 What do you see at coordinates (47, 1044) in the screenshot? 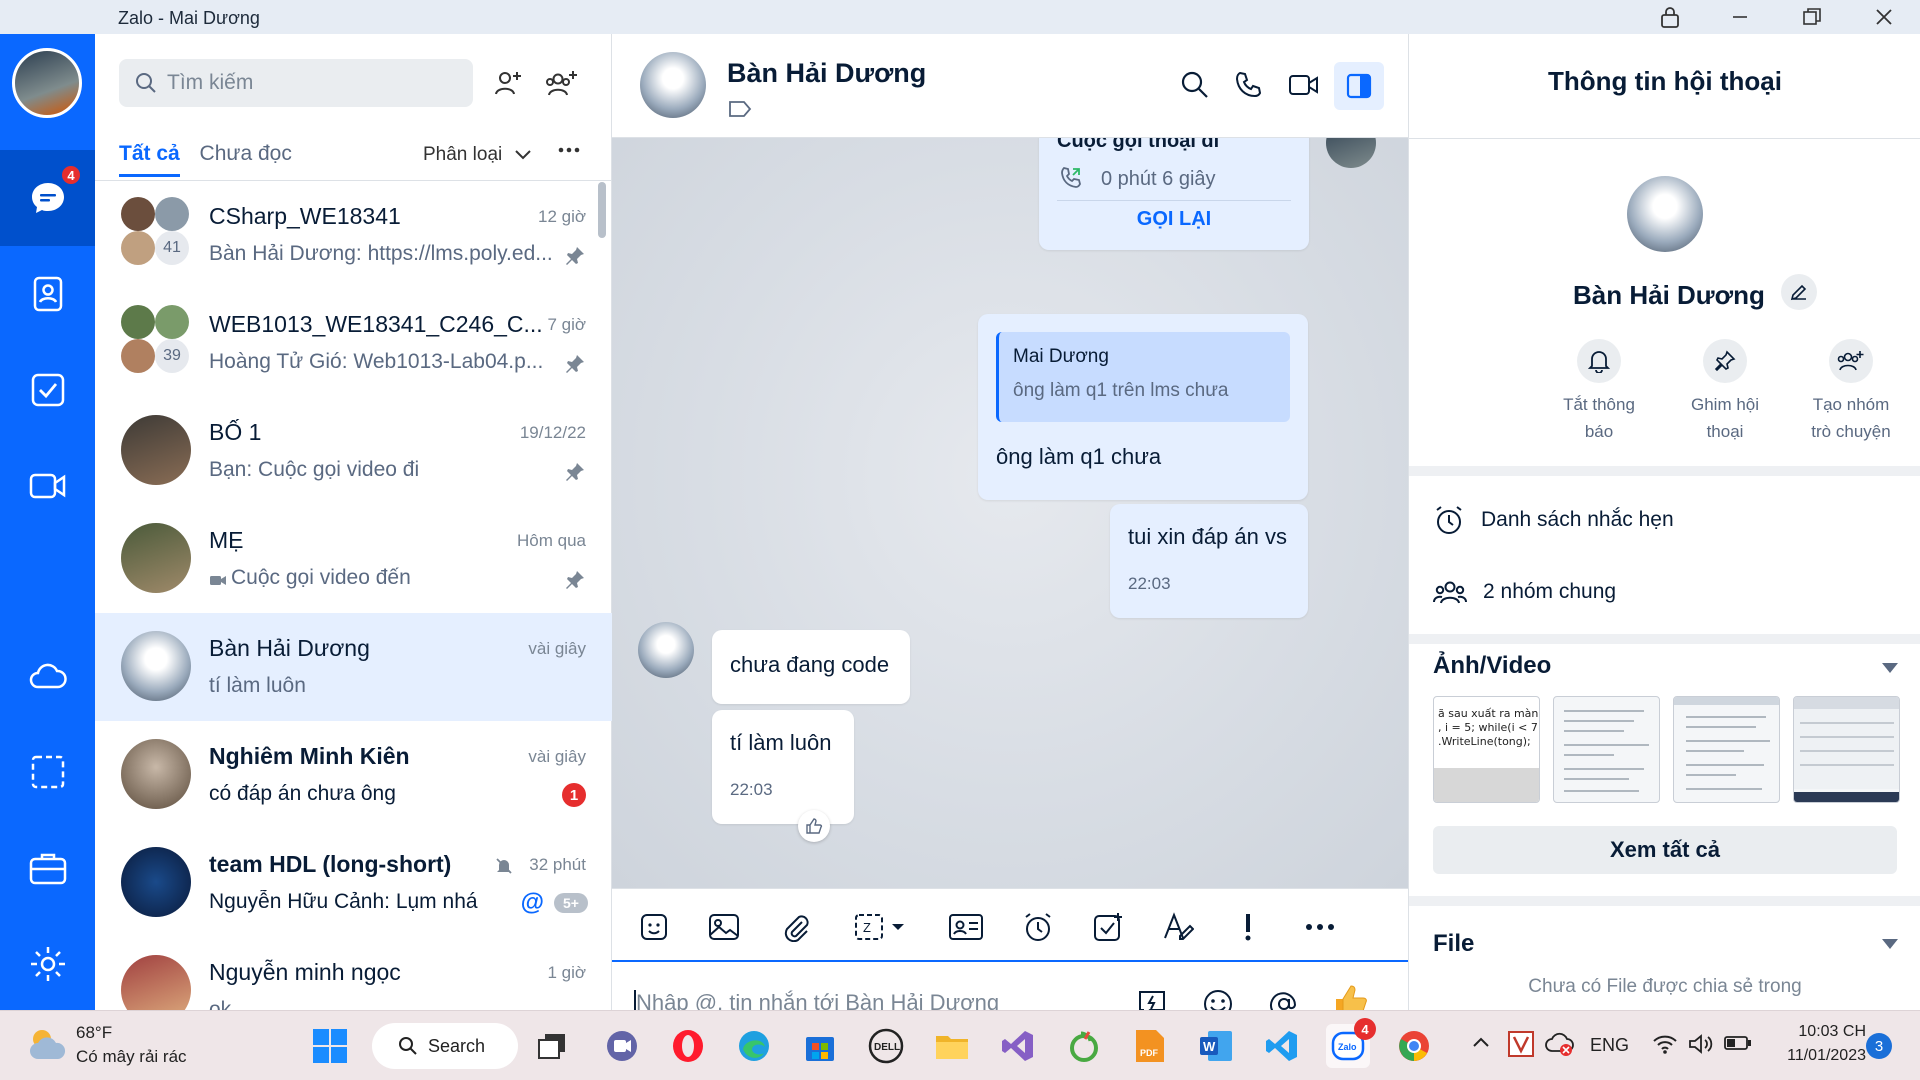
I see `weather-icon` at bounding box center [47, 1044].